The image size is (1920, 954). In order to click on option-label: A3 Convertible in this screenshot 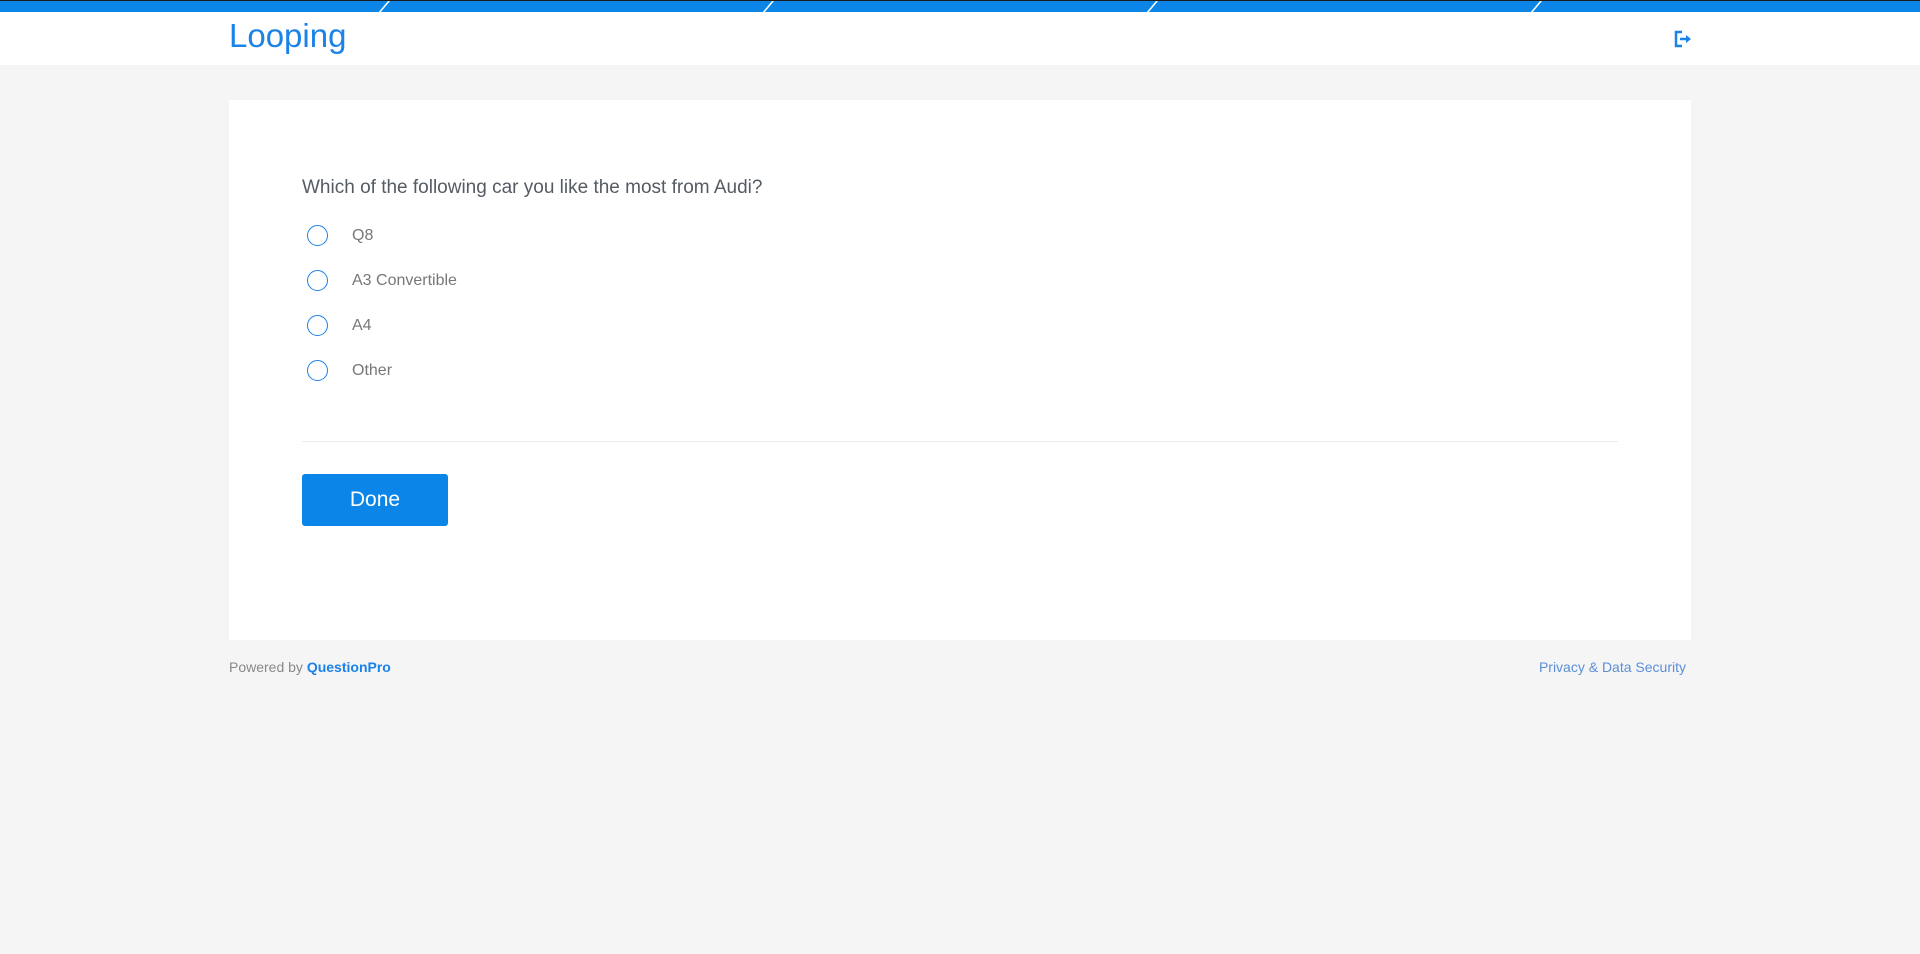, I will do `click(404, 280)`.